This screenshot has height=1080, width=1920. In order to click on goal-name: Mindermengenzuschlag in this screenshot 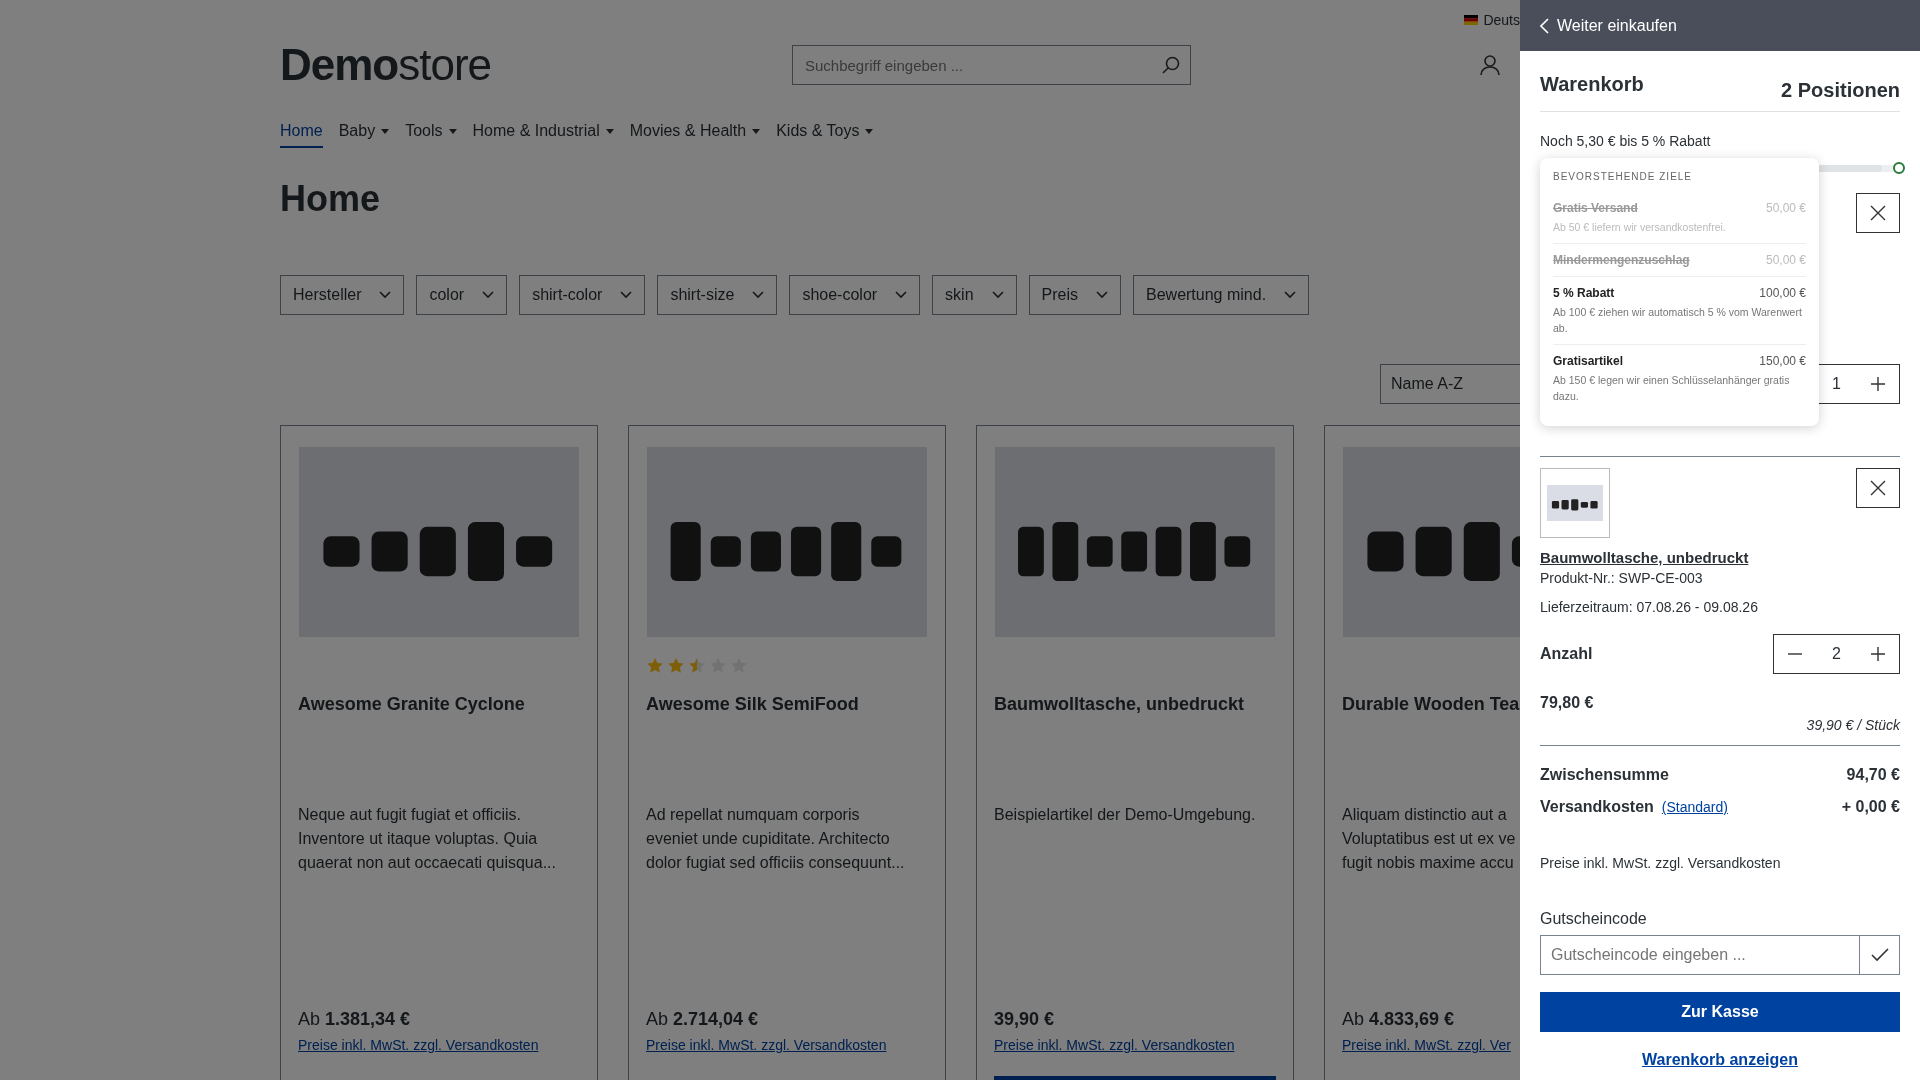, I will do `click(1621, 260)`.